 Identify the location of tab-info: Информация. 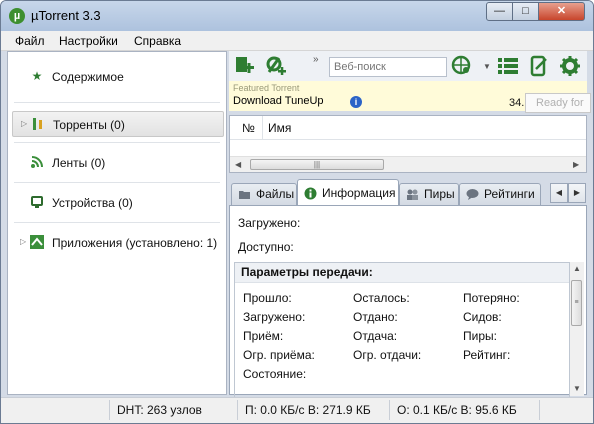
(348, 192).